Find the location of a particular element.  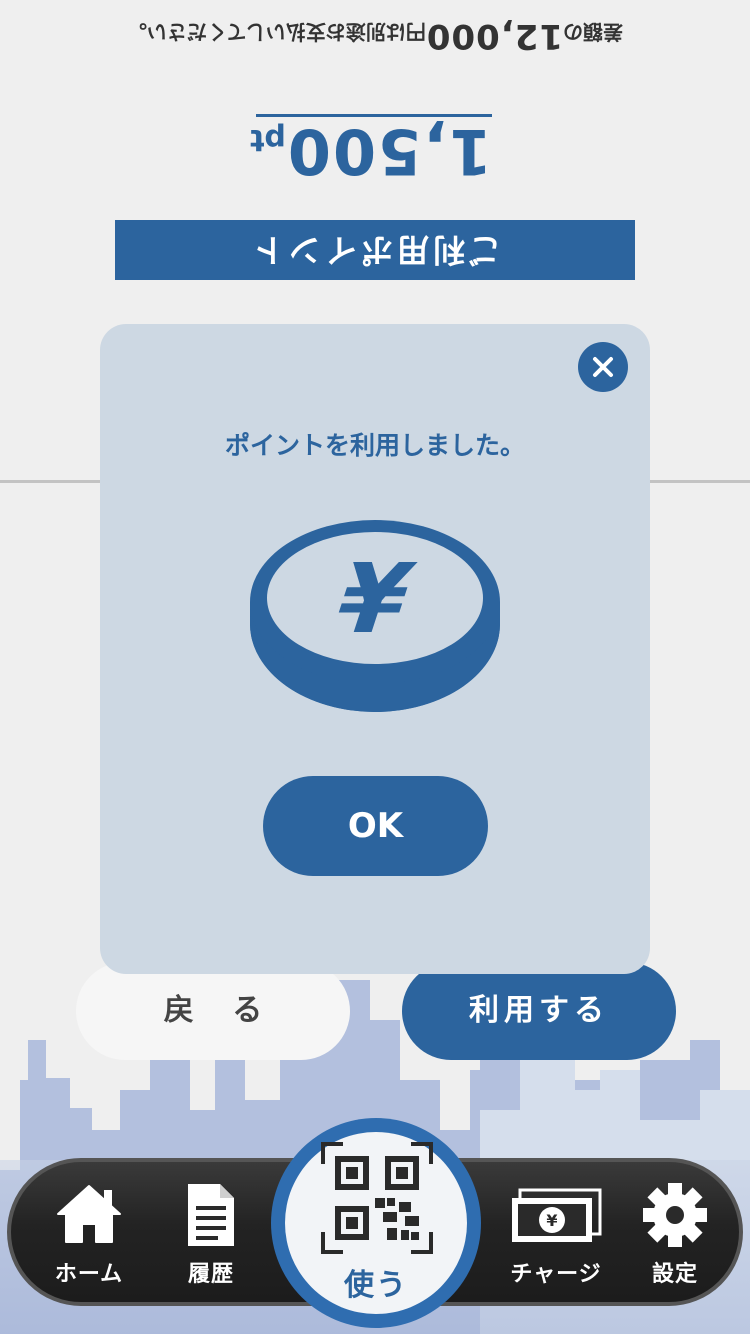

use-qr-button-face: 使う is located at coordinates (376, 1223).